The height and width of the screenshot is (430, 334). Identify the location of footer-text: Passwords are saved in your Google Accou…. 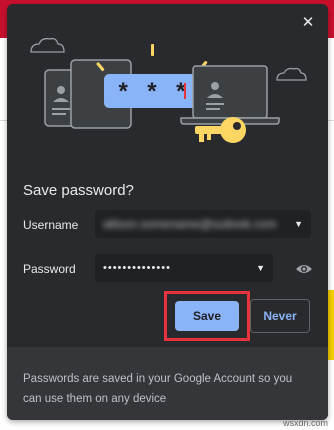
(158, 389).